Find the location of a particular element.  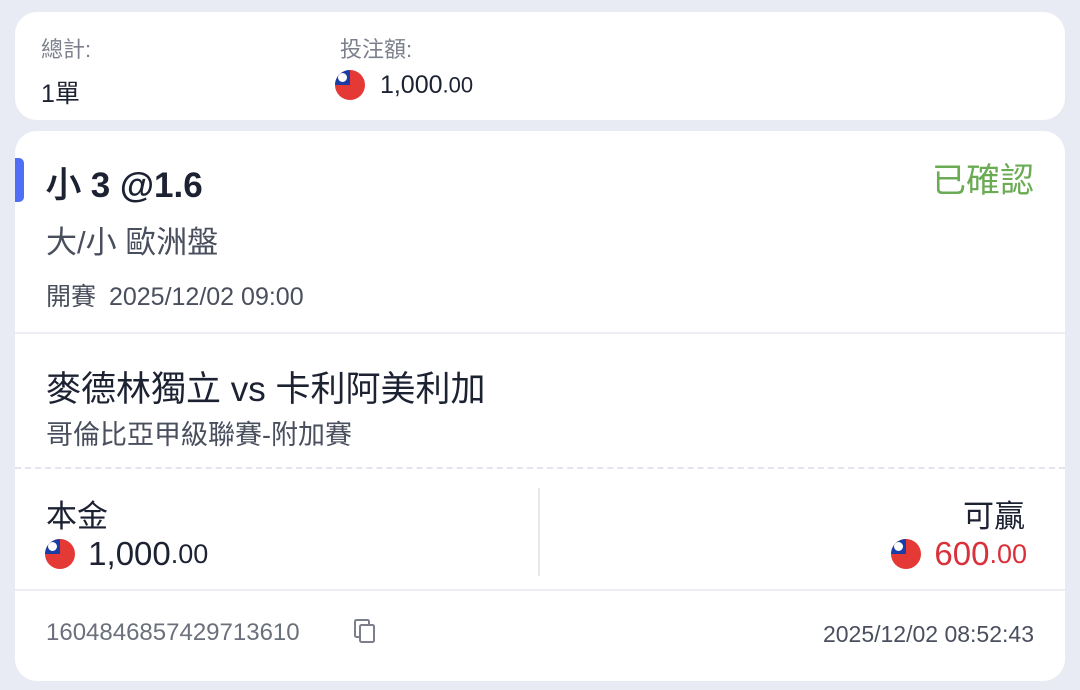

kickoff-label: 開賽 is located at coordinates (71, 297).